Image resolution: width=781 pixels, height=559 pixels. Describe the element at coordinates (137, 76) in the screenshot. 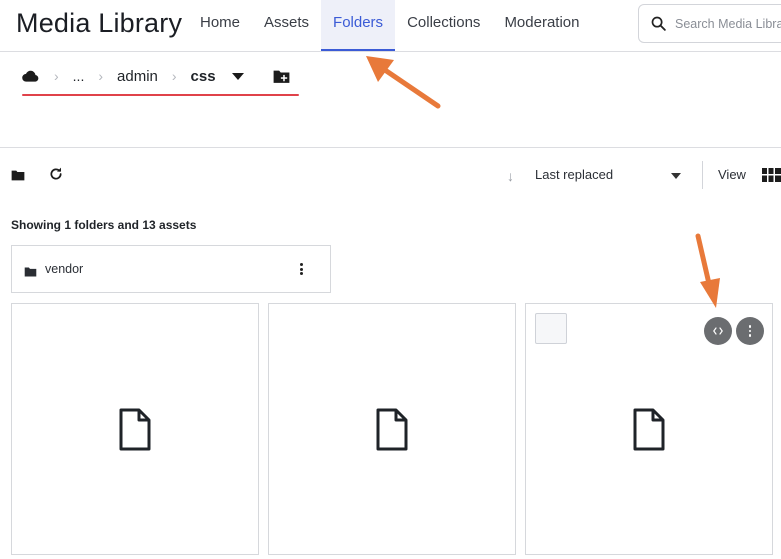

I see `breadcrumb-admin: admin` at that location.